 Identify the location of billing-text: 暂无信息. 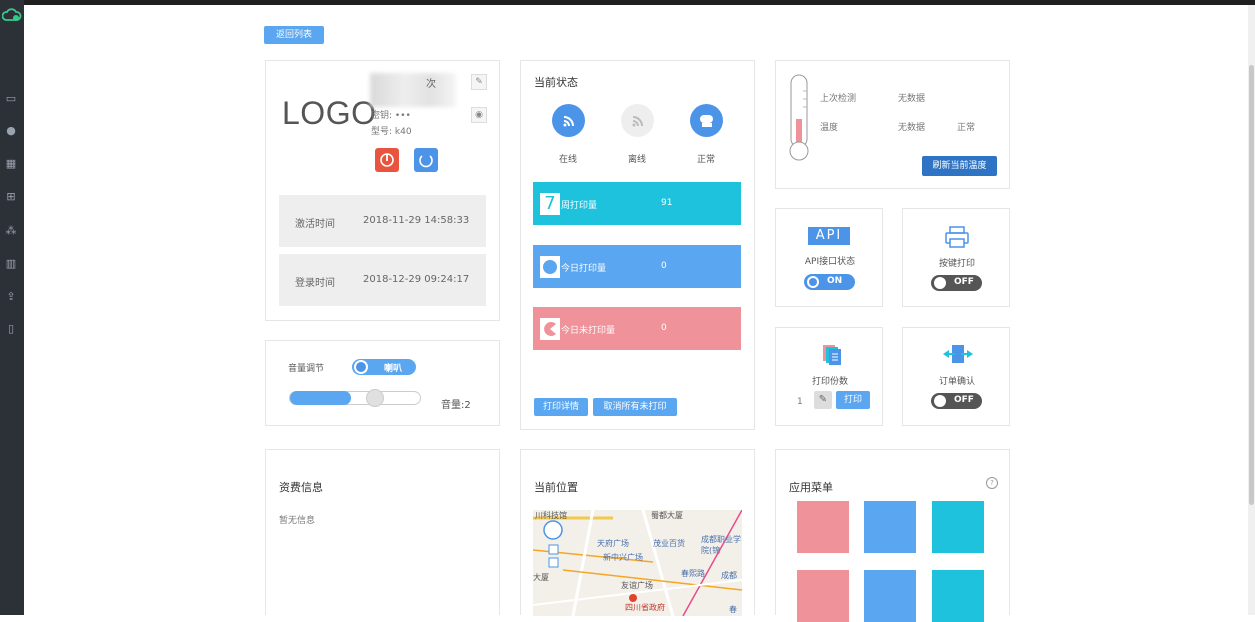
(297, 521).